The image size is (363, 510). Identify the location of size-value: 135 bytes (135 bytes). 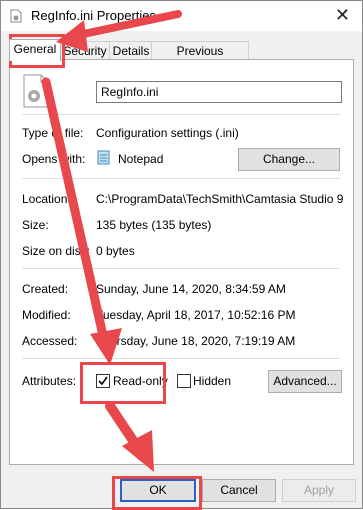
(154, 225).